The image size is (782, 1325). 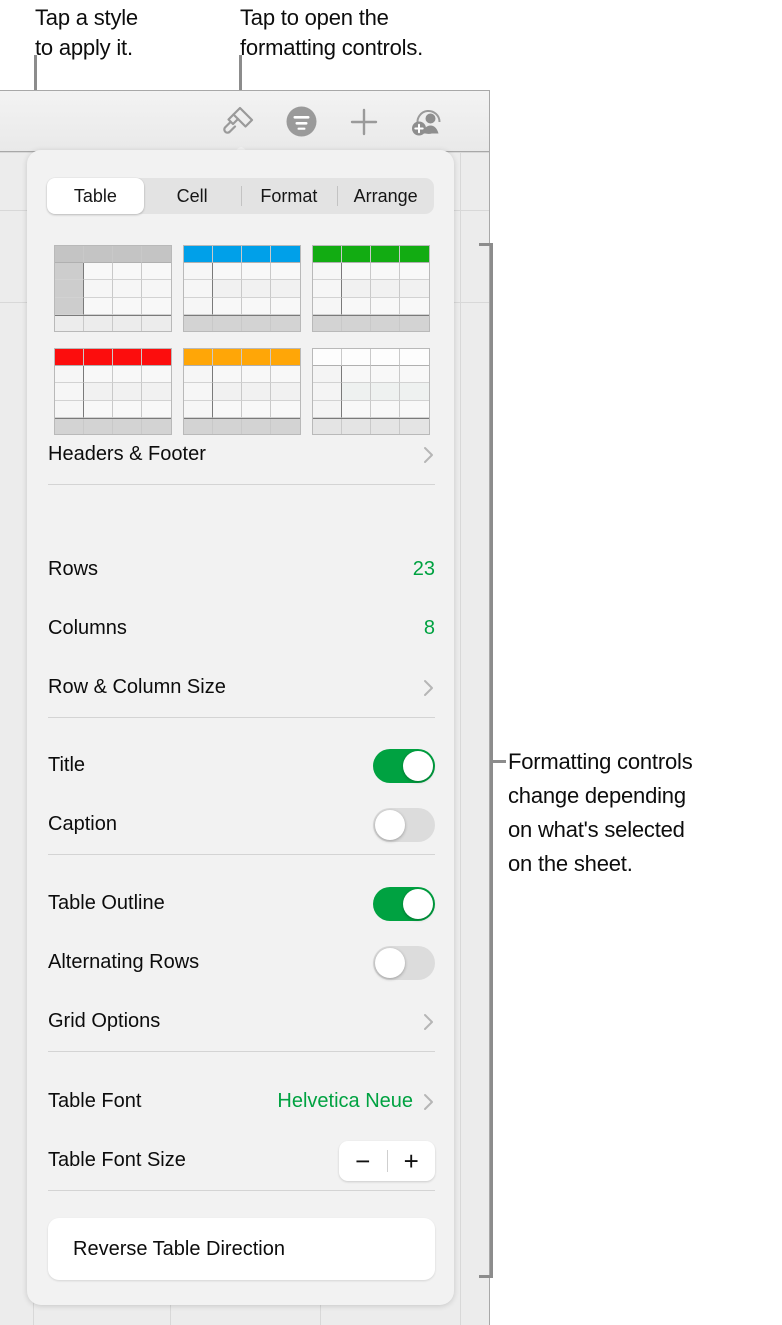 What do you see at coordinates (486, 244) in the screenshot?
I see `bracket-top-arm` at bounding box center [486, 244].